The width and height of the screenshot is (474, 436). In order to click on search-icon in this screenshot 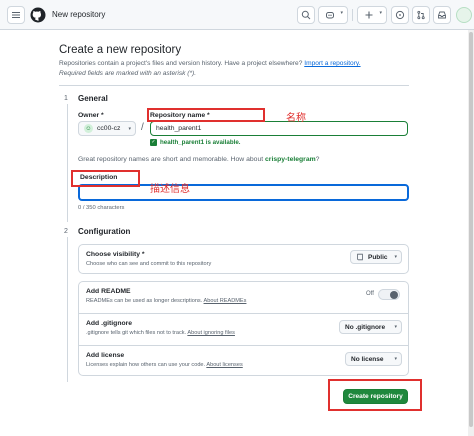, I will do `click(306, 15)`.